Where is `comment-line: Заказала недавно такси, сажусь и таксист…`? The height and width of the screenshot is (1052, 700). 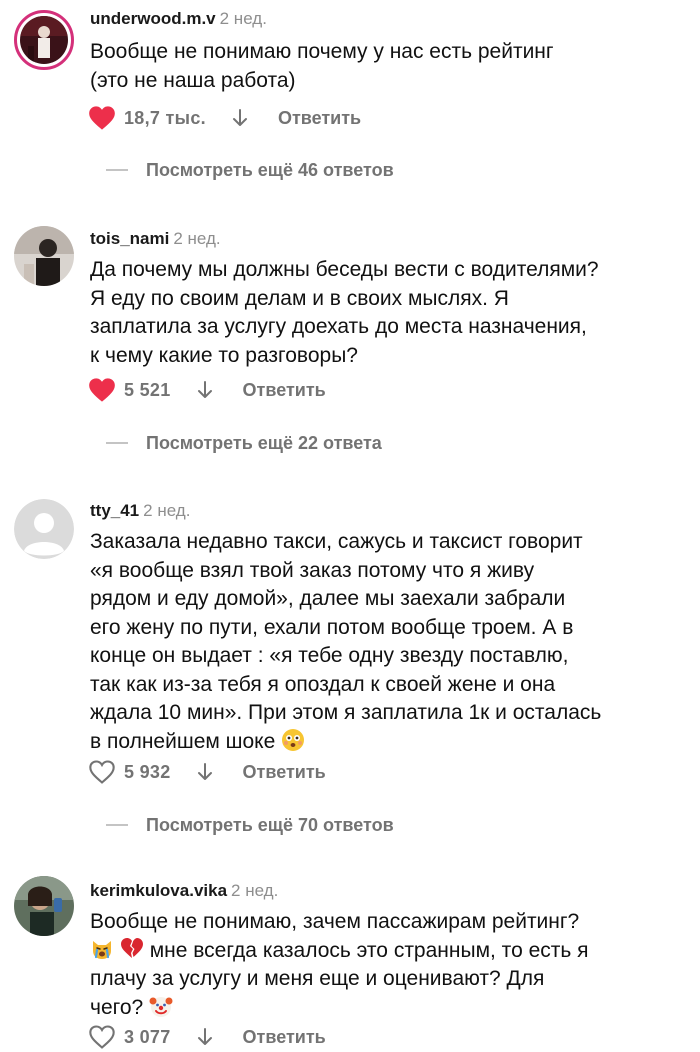 comment-line: Заказала недавно такси, сажусь и таксист… is located at coordinates (336, 541).